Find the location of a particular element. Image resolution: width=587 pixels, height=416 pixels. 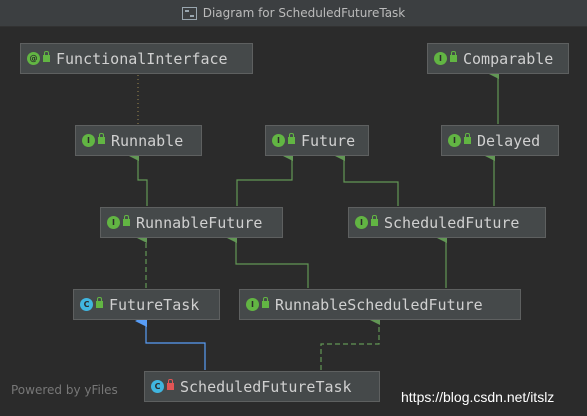

node-label: RunnableScheduledFuture is located at coordinates (379, 304).